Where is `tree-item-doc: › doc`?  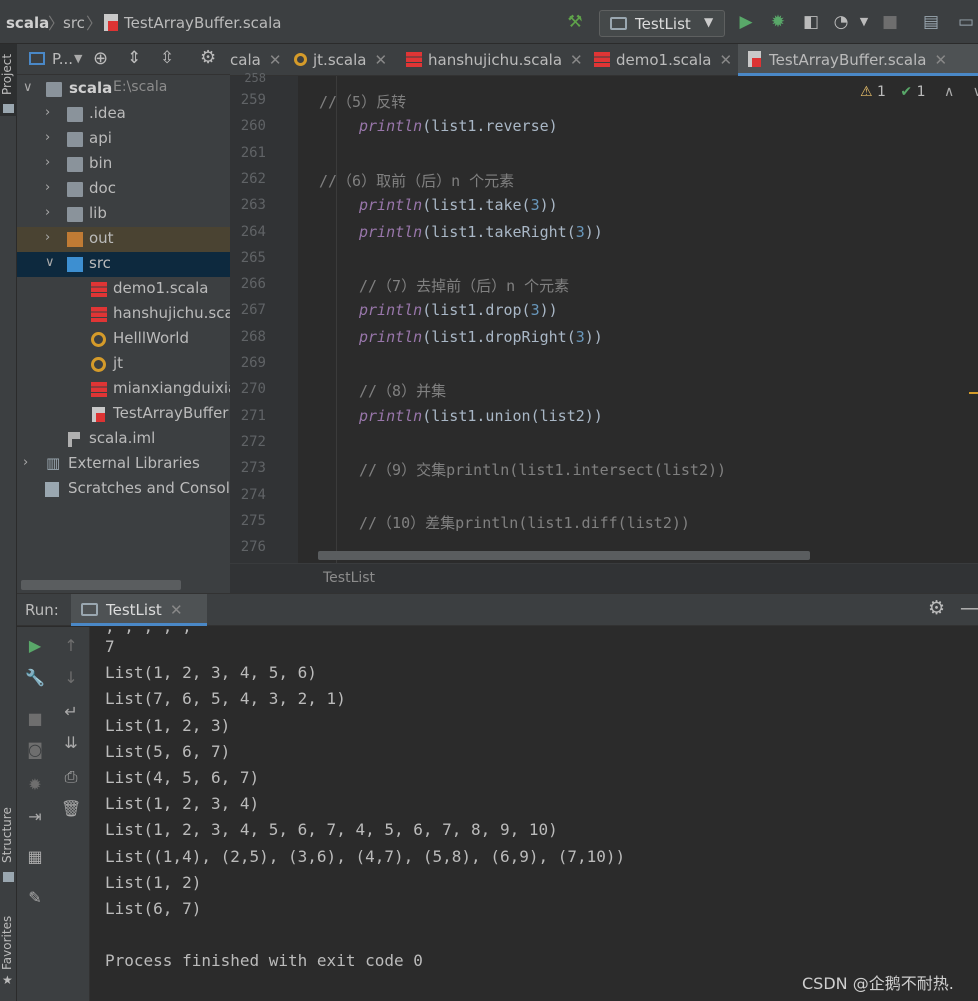 tree-item-doc: › doc is located at coordinates (123, 189).